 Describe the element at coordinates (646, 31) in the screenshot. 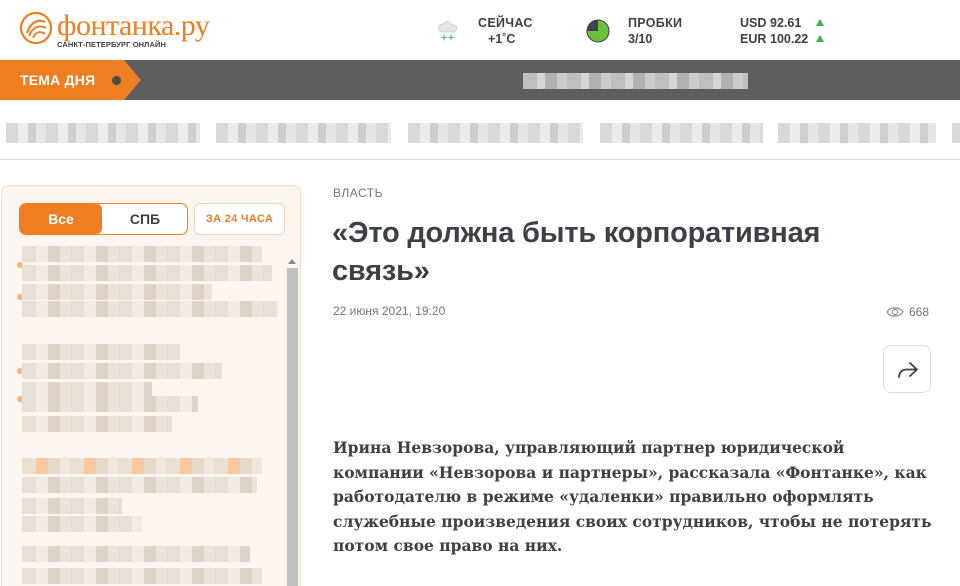

I see `traffic-widget: ПРОБКИ 3/10` at that location.